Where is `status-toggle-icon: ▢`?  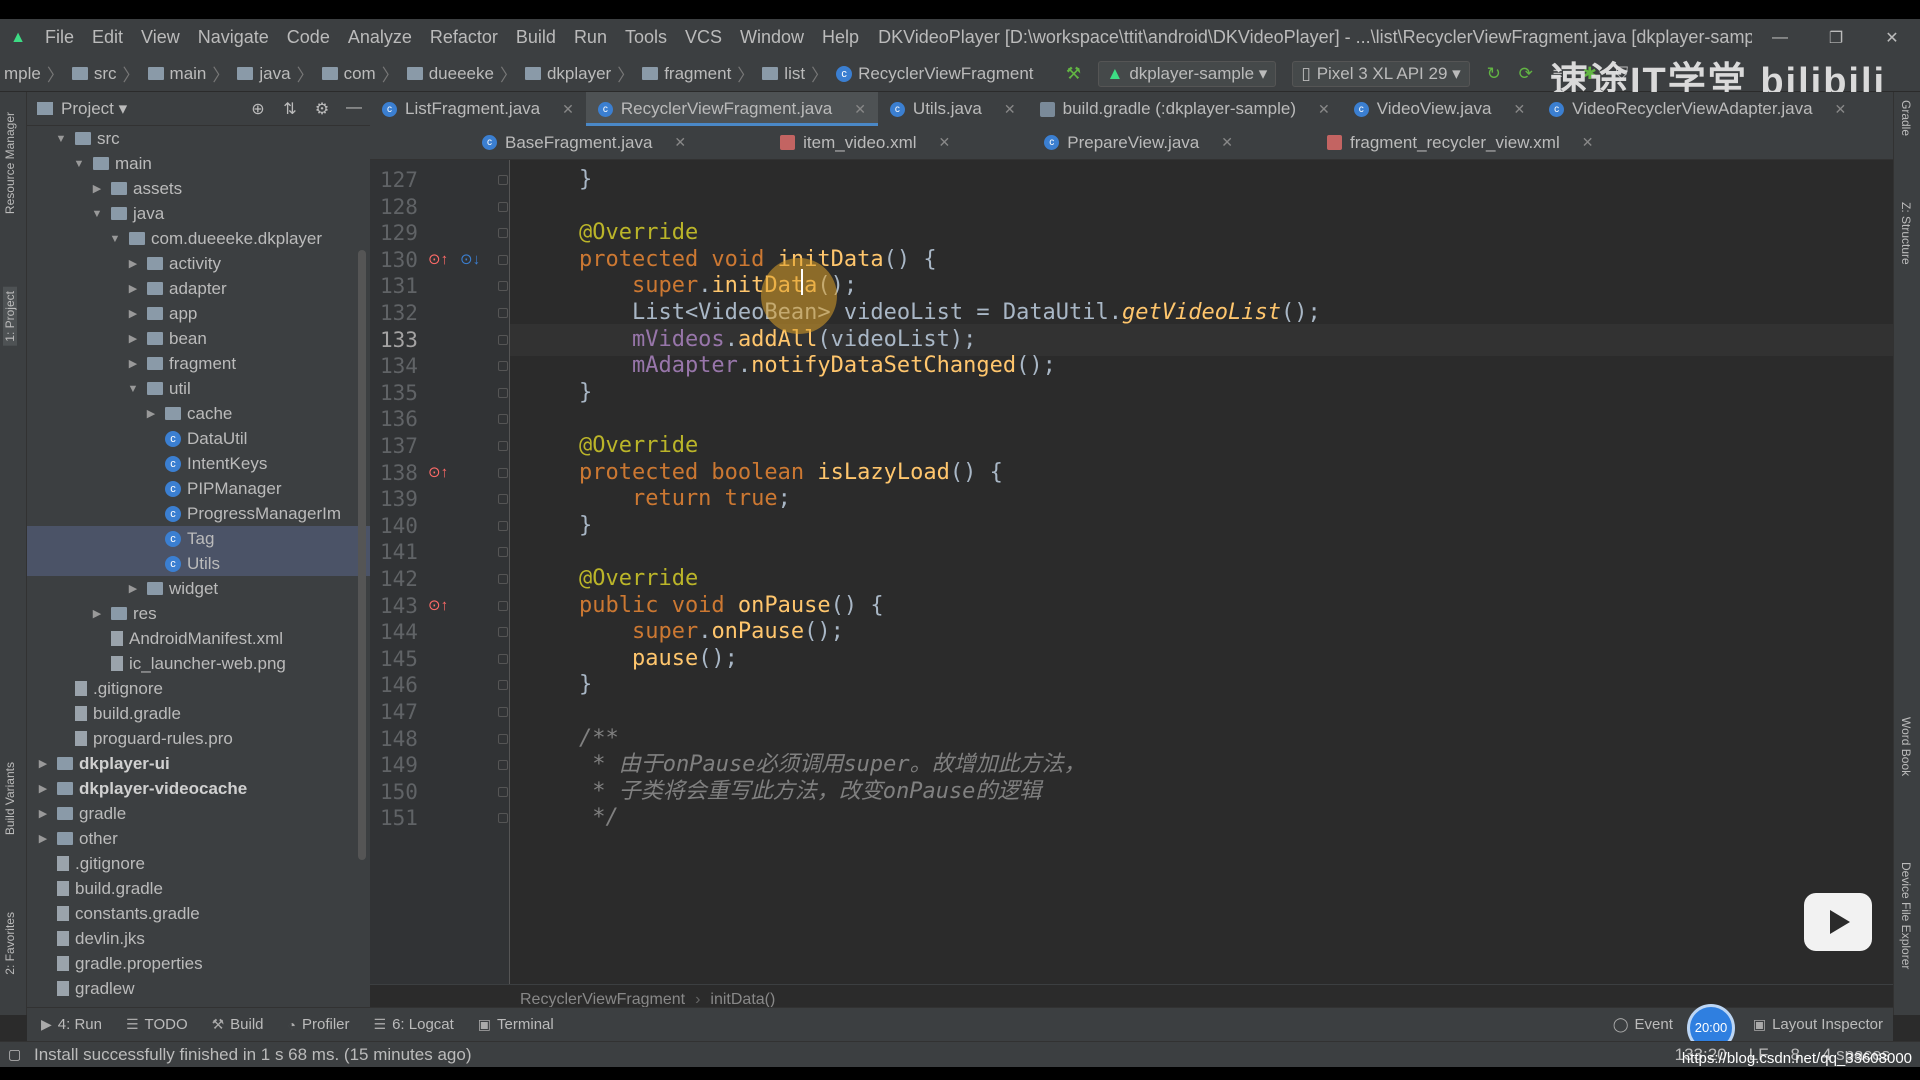
status-toggle-icon: ▢ is located at coordinates (14, 1054).